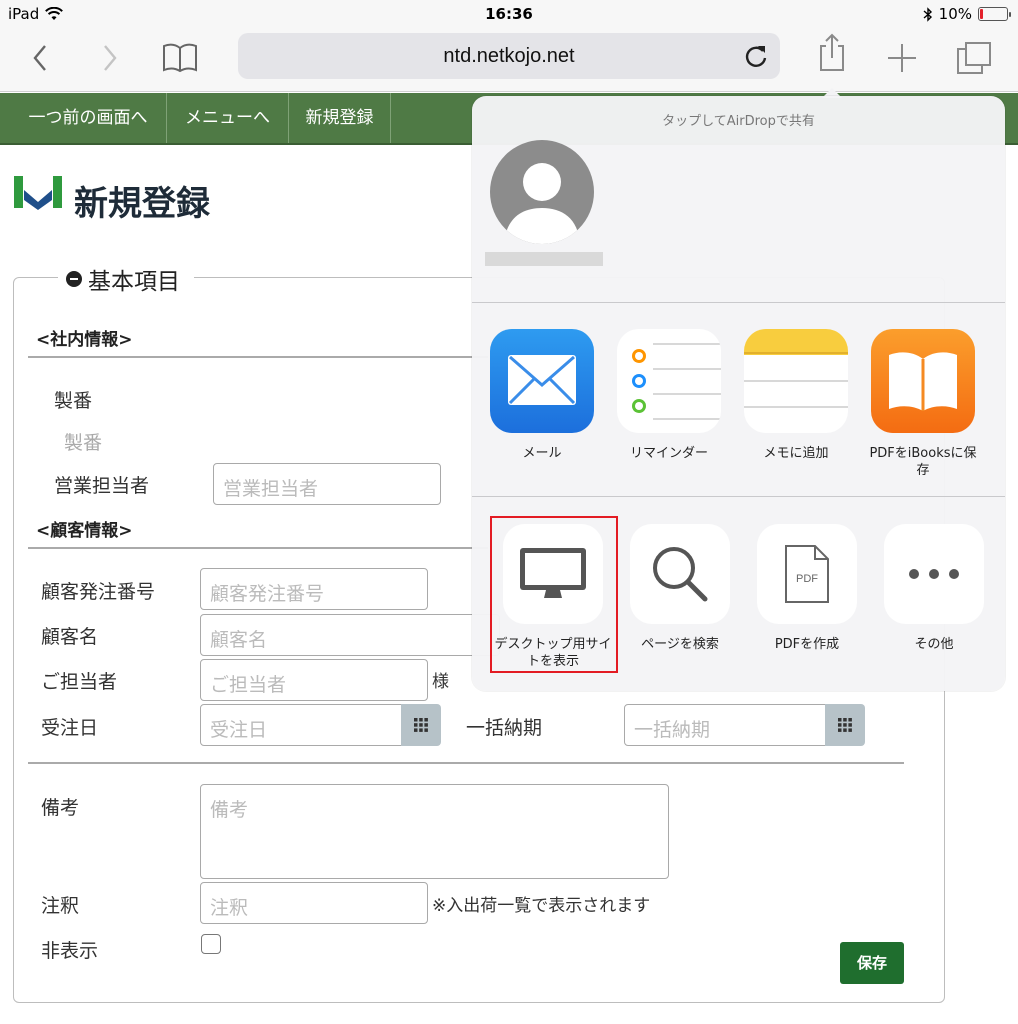  I want to click on share-icon, so click(832, 52).